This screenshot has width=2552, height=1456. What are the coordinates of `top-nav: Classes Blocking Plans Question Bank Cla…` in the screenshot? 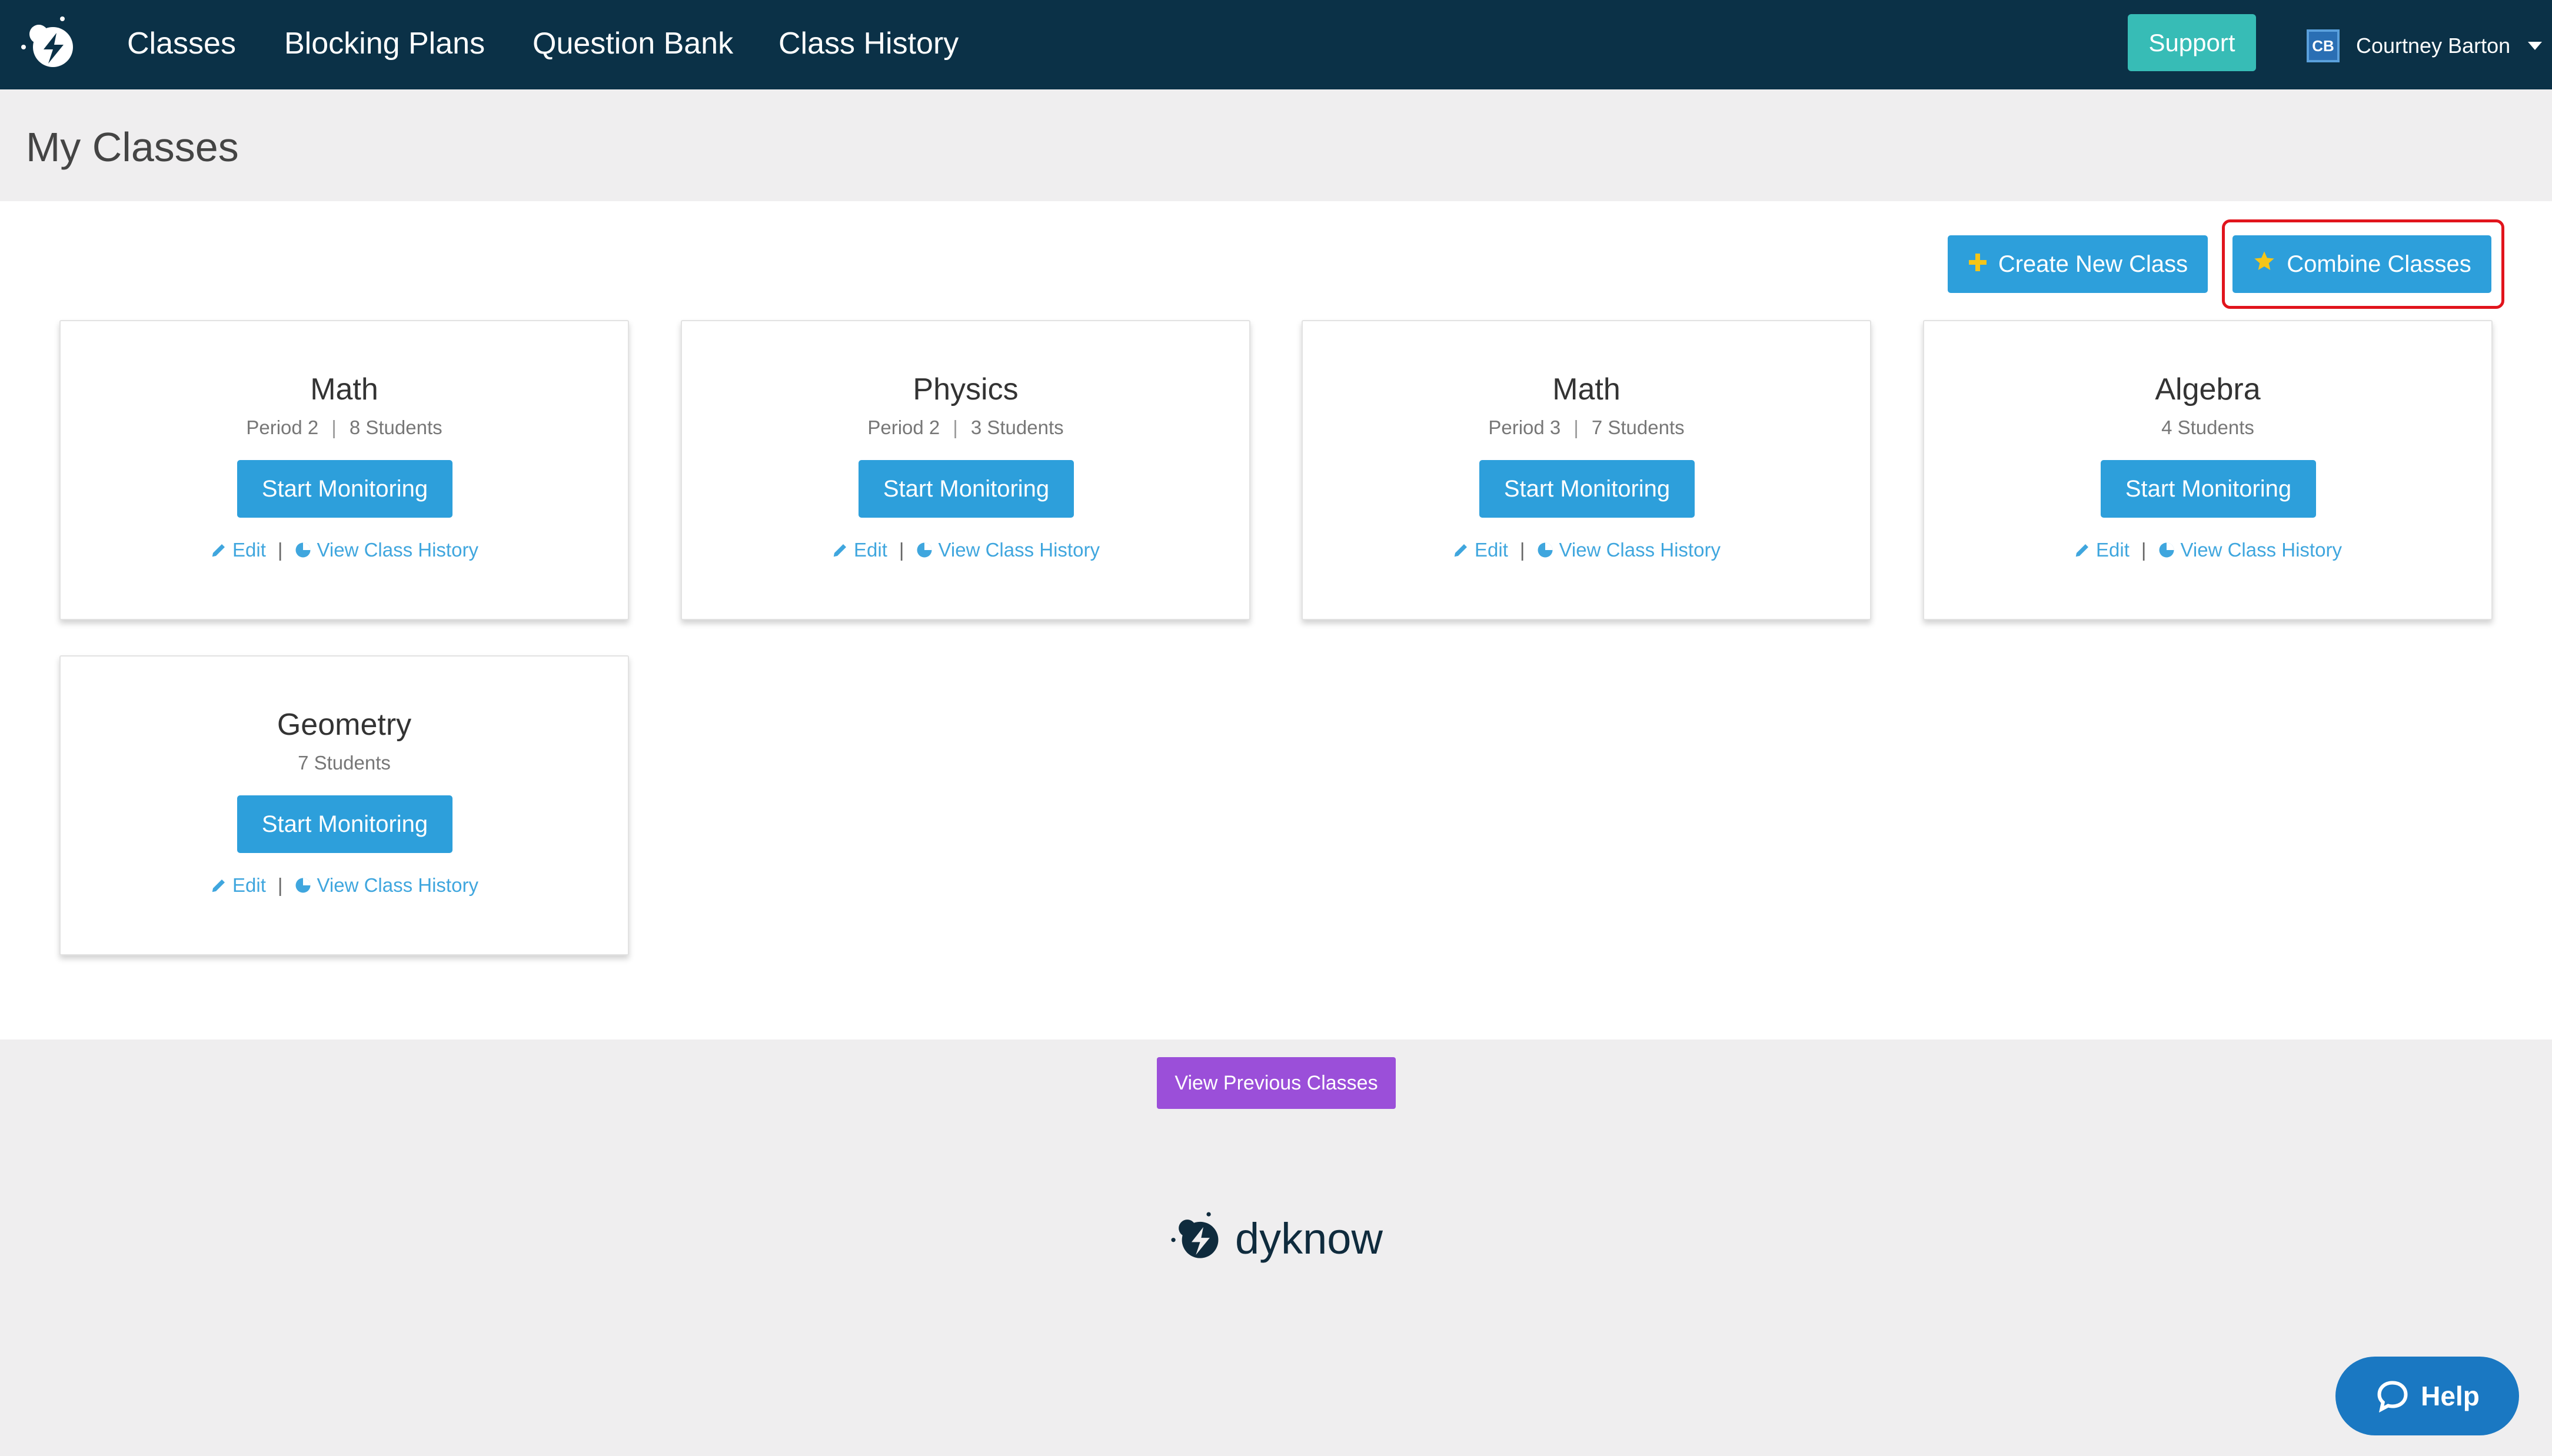 It's located at (1276, 44).